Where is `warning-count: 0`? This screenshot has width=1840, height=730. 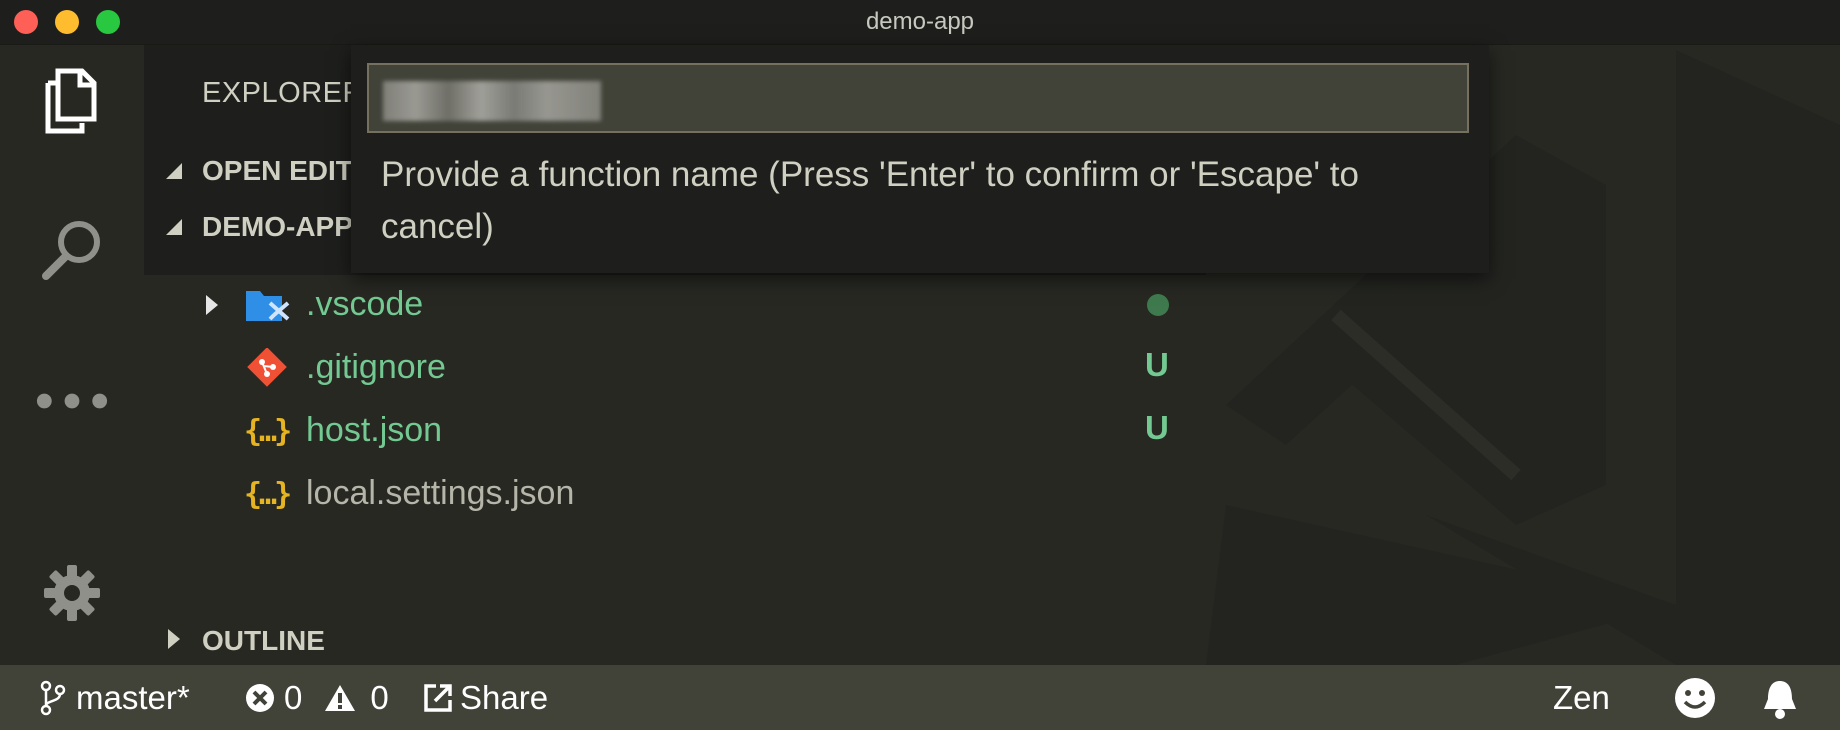 warning-count: 0 is located at coordinates (379, 697).